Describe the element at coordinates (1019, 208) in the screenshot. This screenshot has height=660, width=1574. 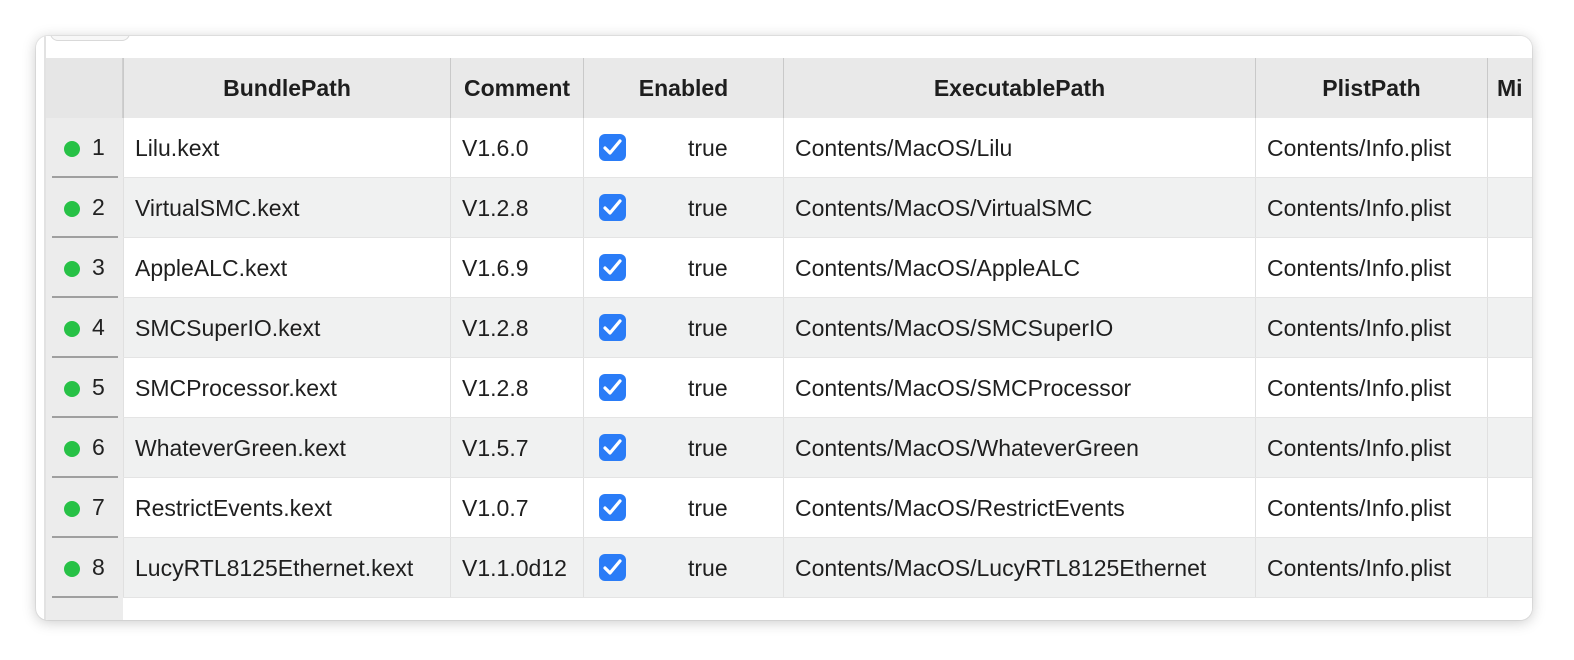
I see `executablepath-cell: Contents/MacOS/VirtualSMC` at that location.